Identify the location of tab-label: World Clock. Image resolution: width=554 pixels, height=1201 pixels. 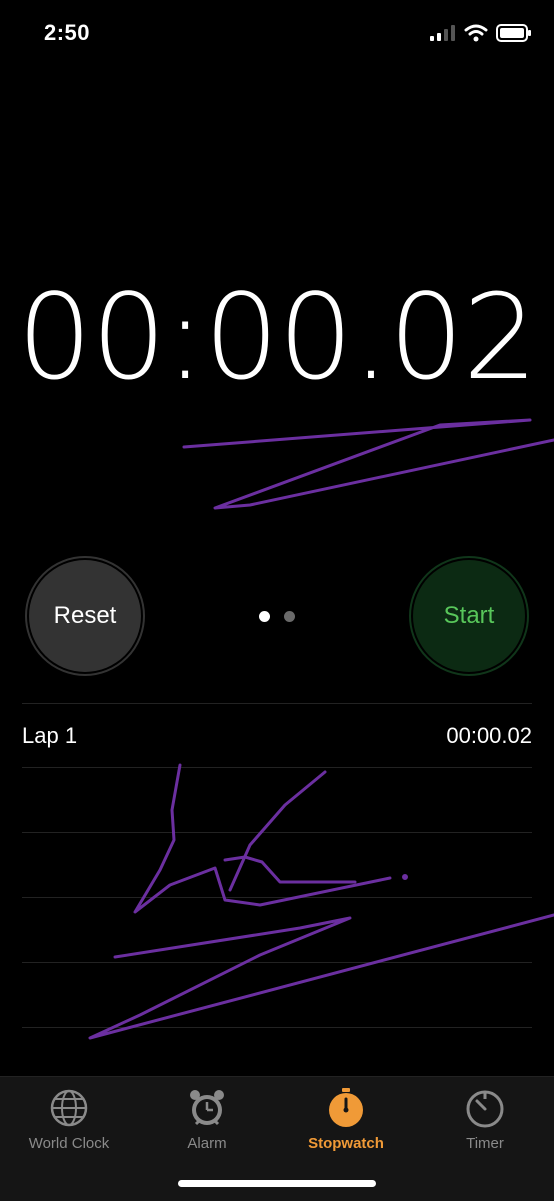
(69, 1143).